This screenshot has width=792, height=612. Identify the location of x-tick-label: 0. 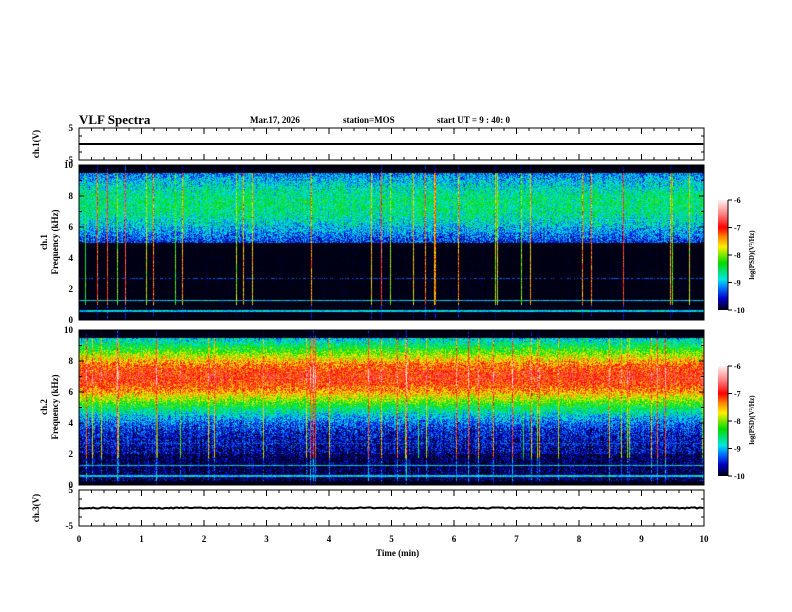
(79, 539).